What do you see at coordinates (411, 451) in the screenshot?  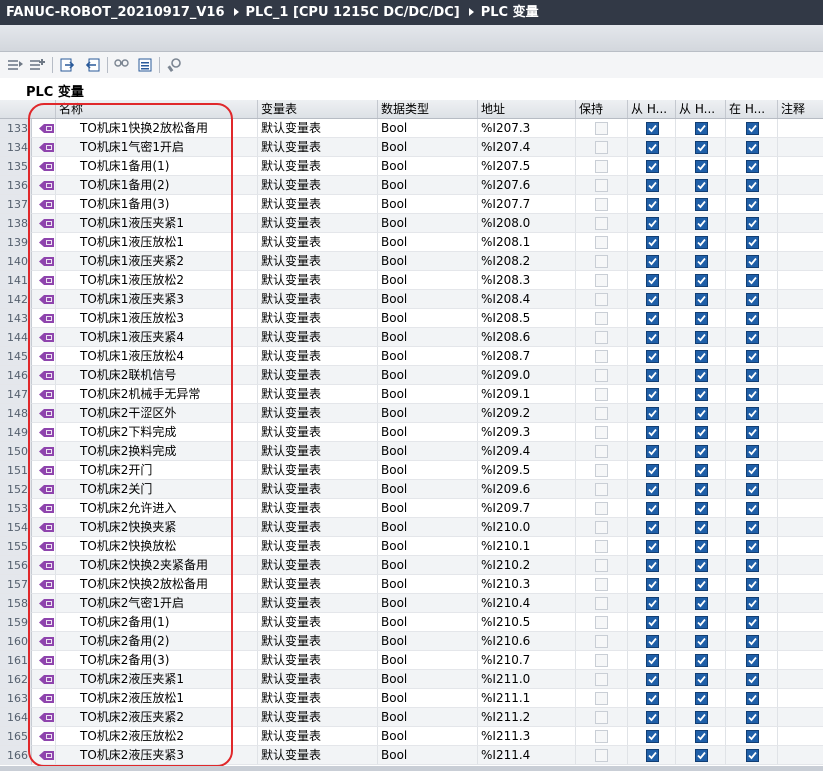 I see `table-row: 150 TO机床2换料完成 默认变量表 Bool %I209.4` at bounding box center [411, 451].